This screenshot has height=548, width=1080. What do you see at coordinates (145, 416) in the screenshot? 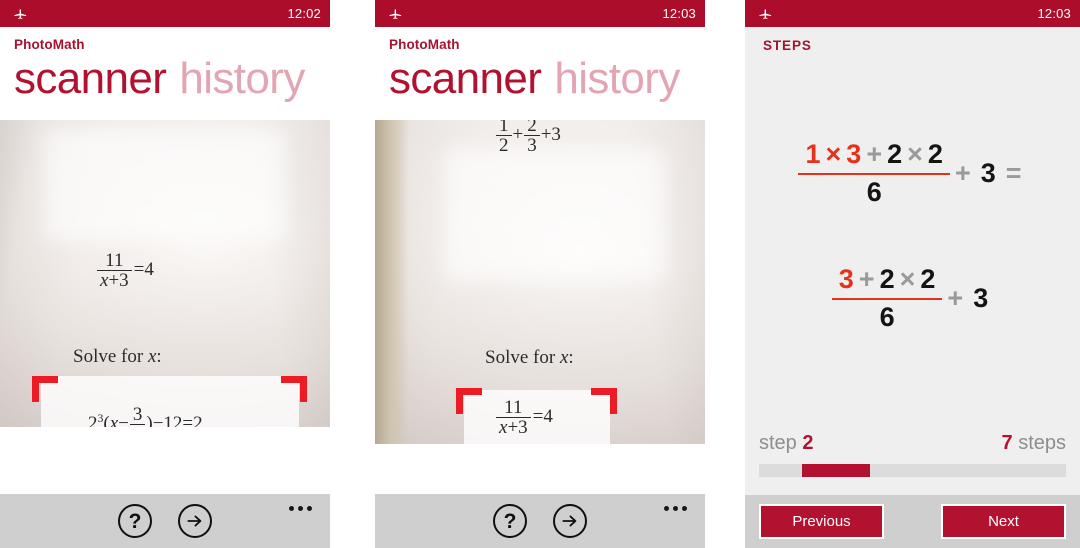
I see `printed-scanned-equation: 23(x−34)−12=2` at bounding box center [145, 416].